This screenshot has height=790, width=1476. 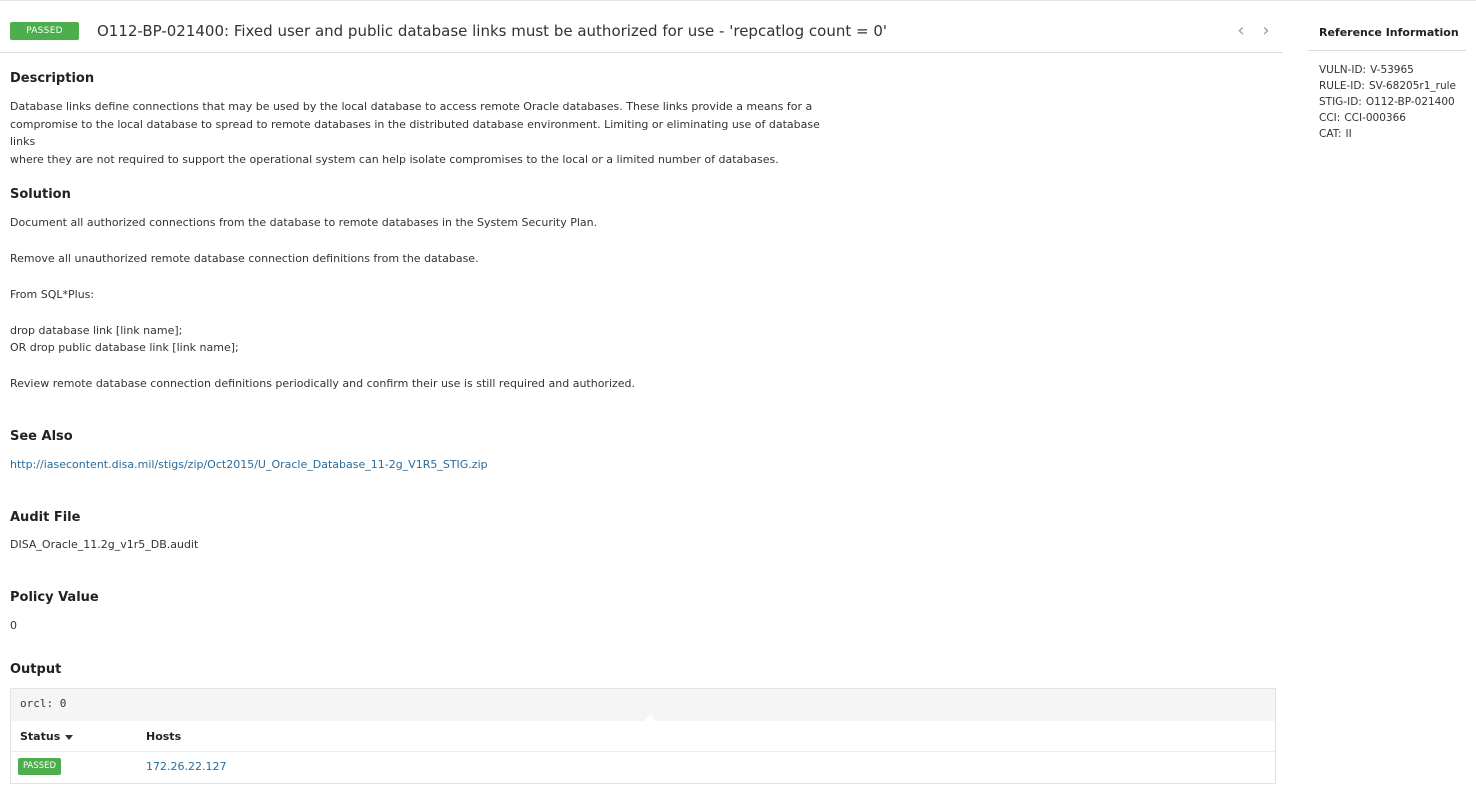 I want to click on solution-line: From SQL*Plus:, so click(x=52, y=294).